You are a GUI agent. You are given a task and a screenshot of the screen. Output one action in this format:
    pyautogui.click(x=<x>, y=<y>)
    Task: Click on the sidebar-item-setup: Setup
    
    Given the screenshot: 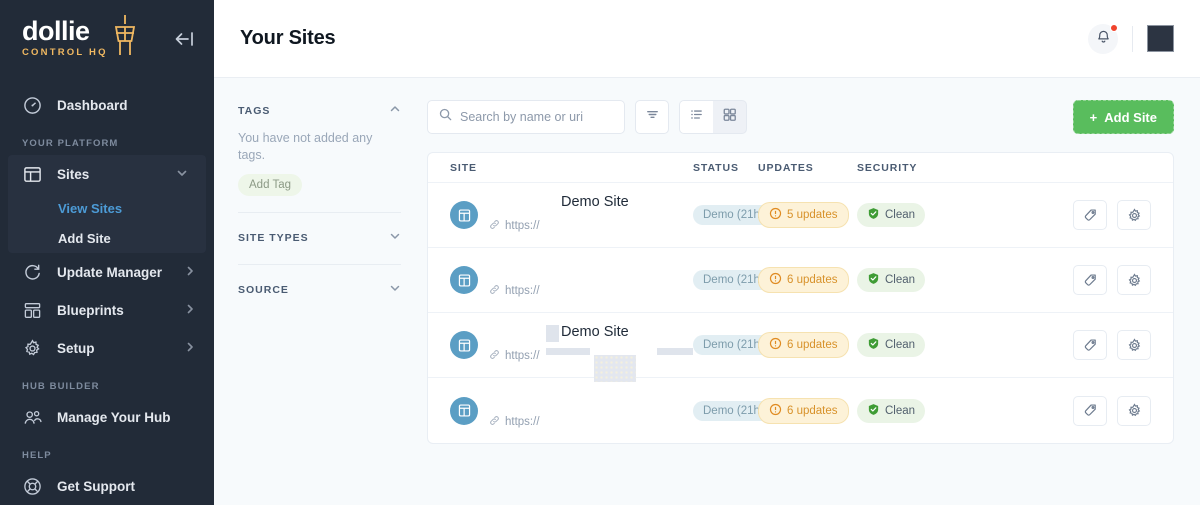 What is the action you would take?
    pyautogui.click(x=107, y=348)
    